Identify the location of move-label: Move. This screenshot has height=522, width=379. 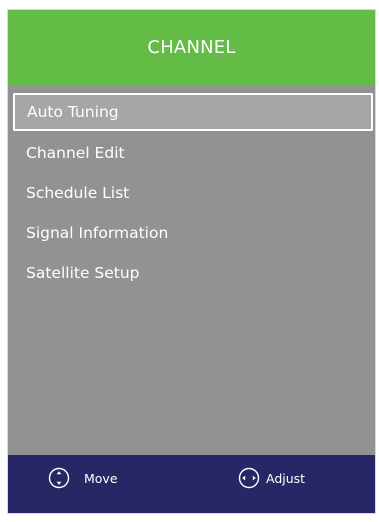
(101, 478).